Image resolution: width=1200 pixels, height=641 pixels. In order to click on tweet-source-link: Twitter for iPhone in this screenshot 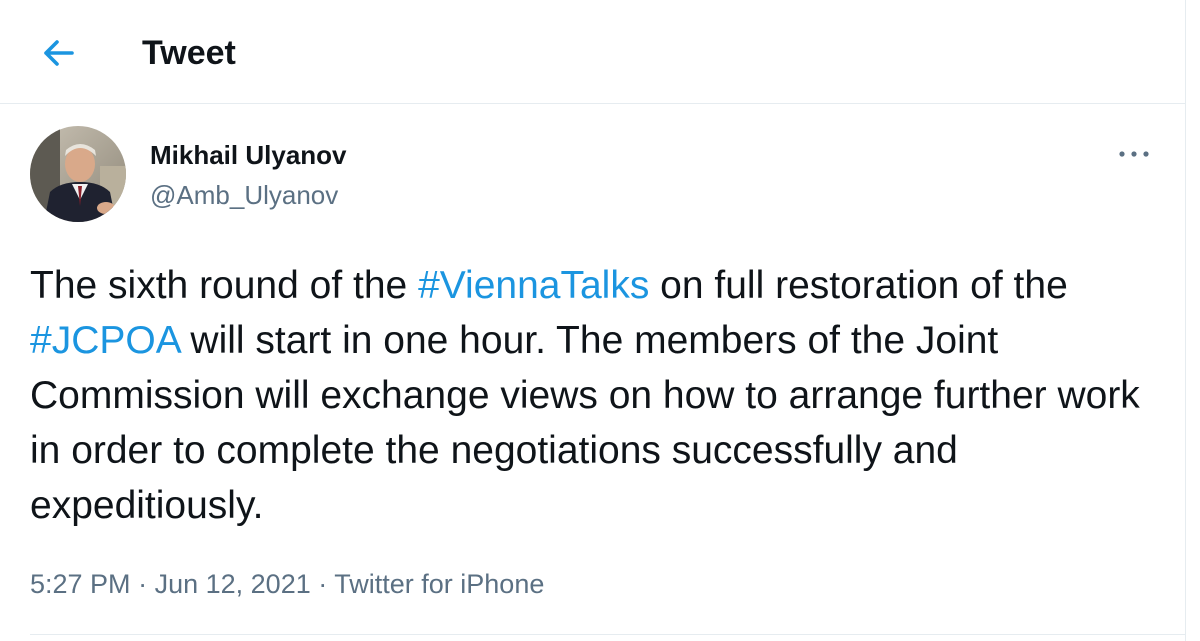, I will do `click(439, 584)`.